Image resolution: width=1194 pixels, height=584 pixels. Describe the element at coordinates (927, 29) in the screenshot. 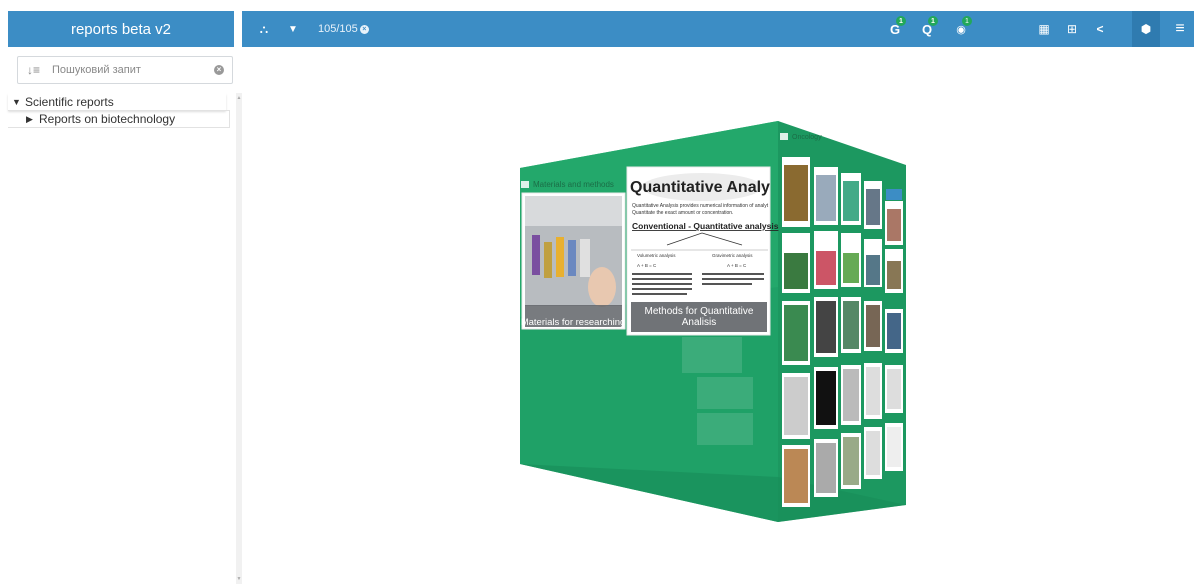

I see `search-button: Q 1` at that location.